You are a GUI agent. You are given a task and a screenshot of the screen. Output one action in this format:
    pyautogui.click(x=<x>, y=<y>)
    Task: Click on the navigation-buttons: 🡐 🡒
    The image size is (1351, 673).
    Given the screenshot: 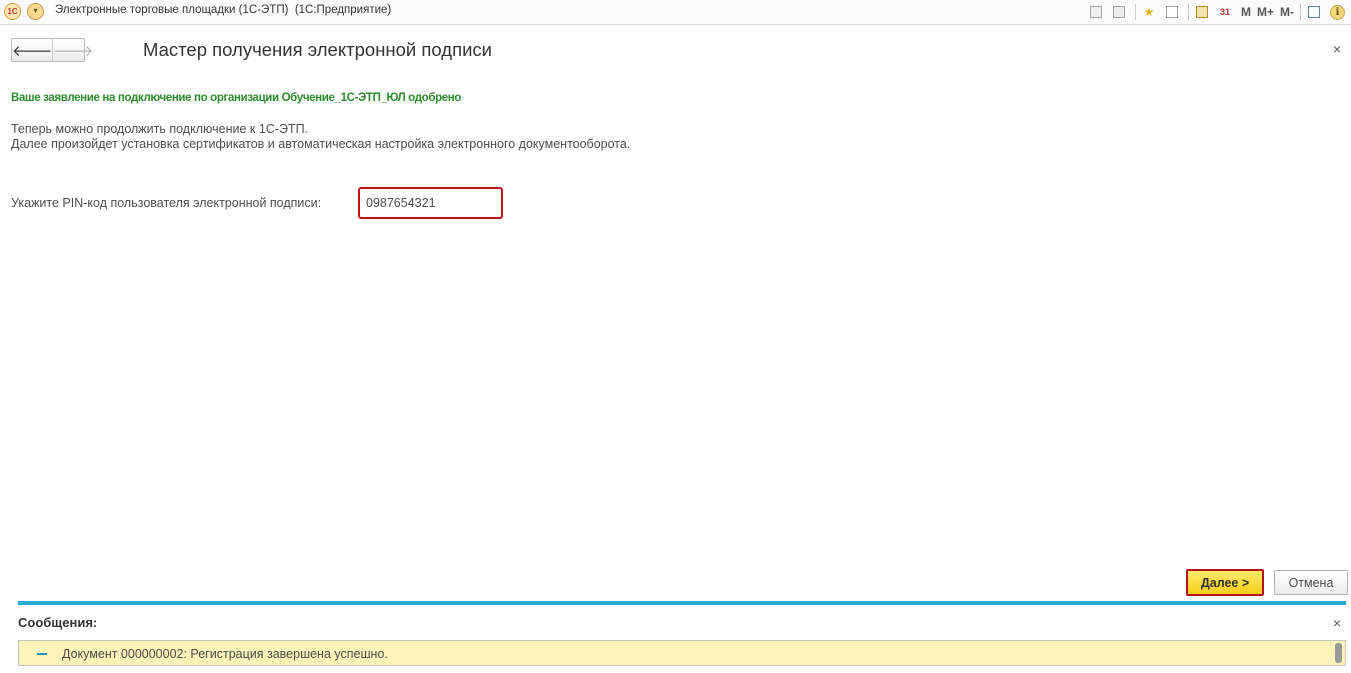 What is the action you would take?
    pyautogui.click(x=52, y=50)
    